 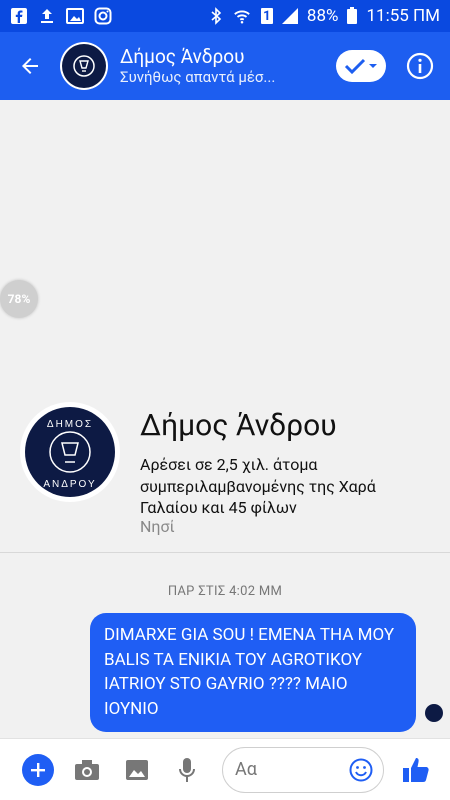 I want to click on status-right: 1 88% 11:55 ΠΜ, so click(x=323, y=16).